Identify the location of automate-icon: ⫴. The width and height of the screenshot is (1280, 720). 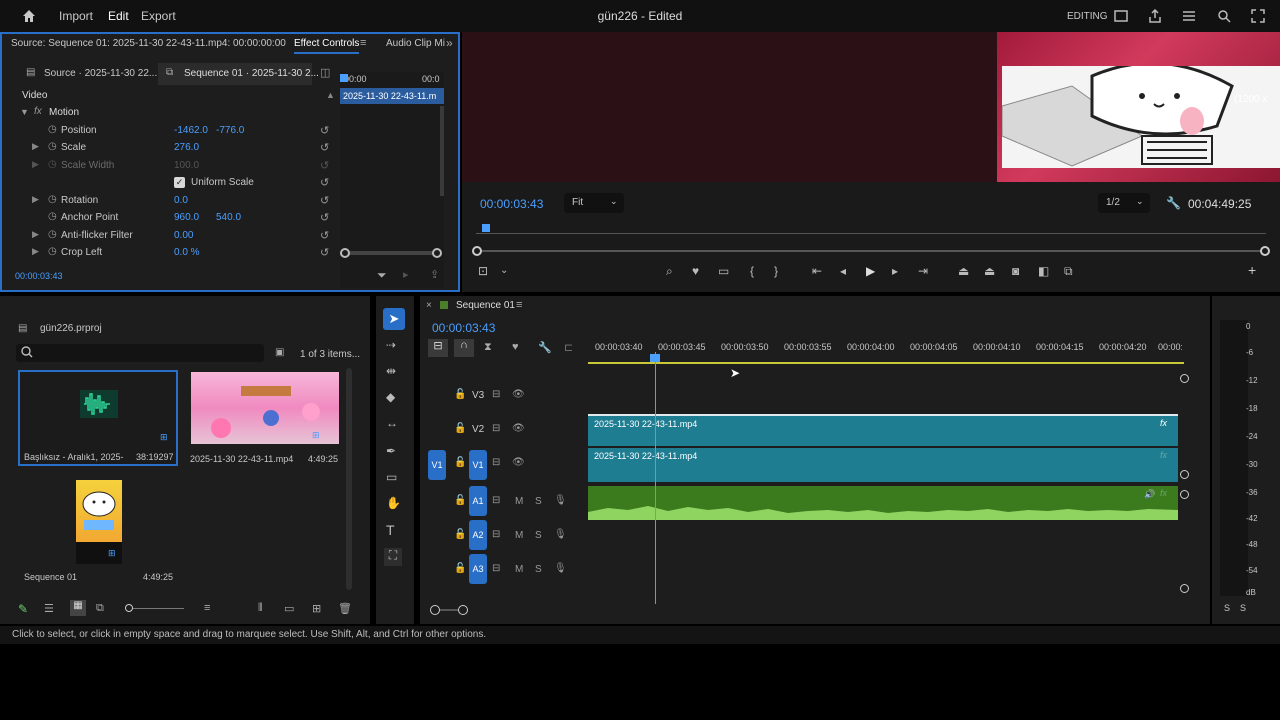
(260, 608).